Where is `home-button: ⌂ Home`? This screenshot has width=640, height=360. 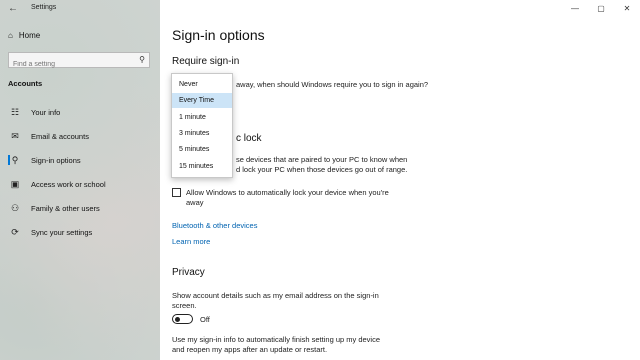 home-button: ⌂ Home is located at coordinates (24, 35).